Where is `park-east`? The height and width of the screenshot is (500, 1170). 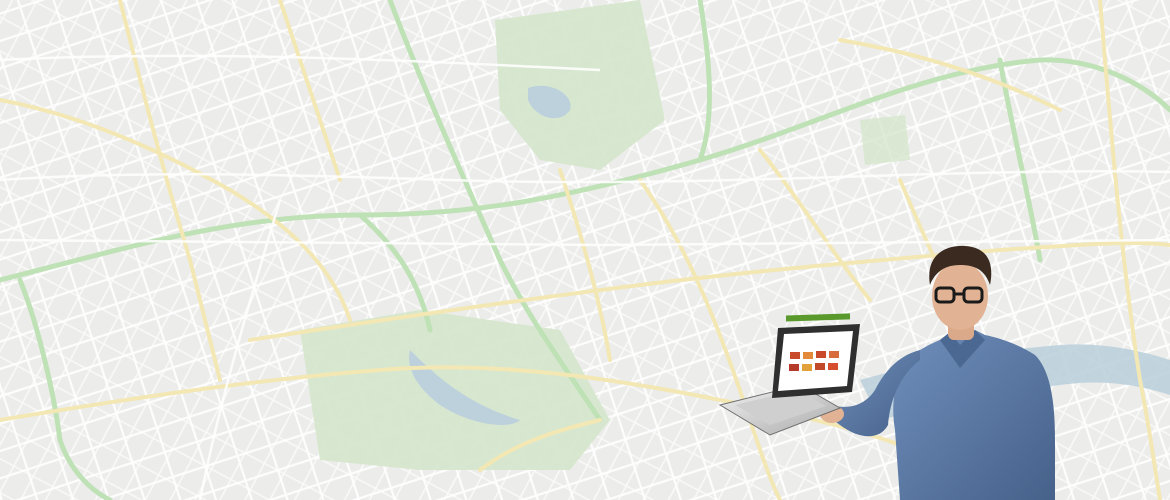
park-east is located at coordinates (885, 140).